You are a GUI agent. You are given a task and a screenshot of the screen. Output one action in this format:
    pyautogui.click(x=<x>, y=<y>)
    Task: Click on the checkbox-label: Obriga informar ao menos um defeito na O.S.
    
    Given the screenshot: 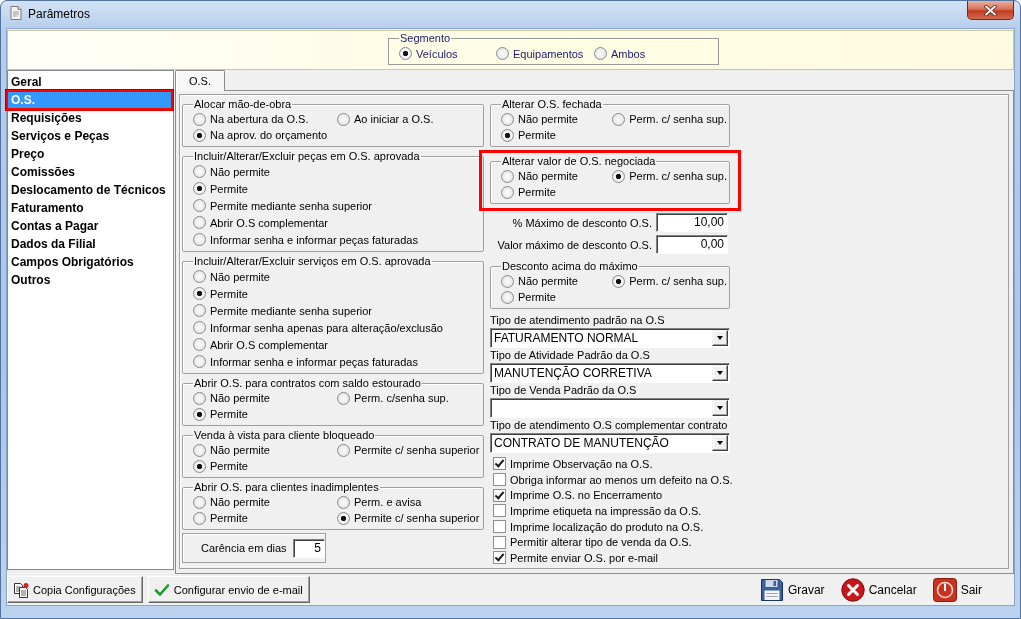 What is the action you would take?
    pyautogui.click(x=621, y=479)
    